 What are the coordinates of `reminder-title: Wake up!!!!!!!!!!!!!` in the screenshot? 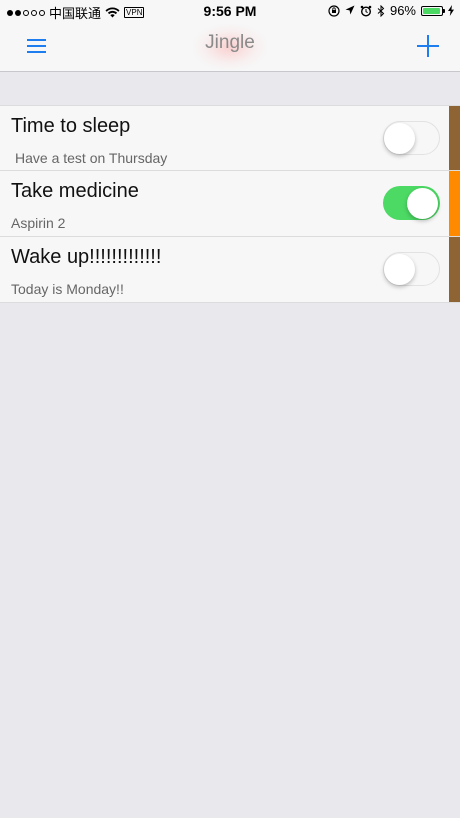 It's located at (86, 257).